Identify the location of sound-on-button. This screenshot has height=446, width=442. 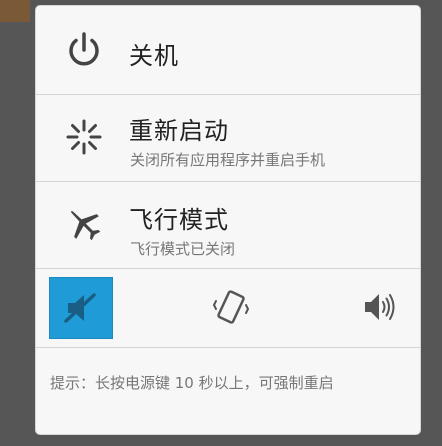
(379, 307).